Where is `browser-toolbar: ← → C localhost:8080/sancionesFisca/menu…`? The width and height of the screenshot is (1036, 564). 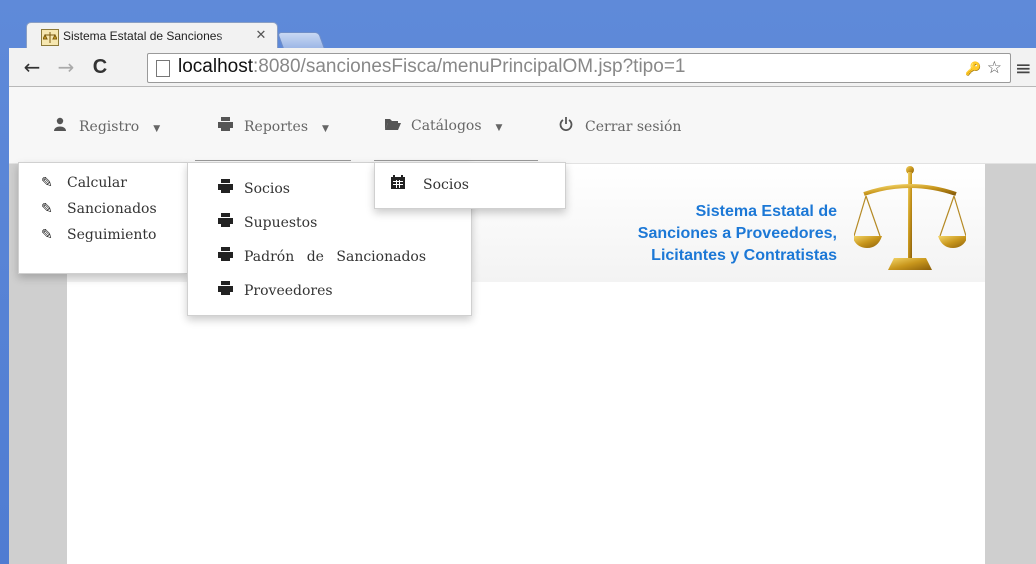
browser-toolbar: ← → C localhost:8080/sancionesFisca/menu… is located at coordinates (522, 67).